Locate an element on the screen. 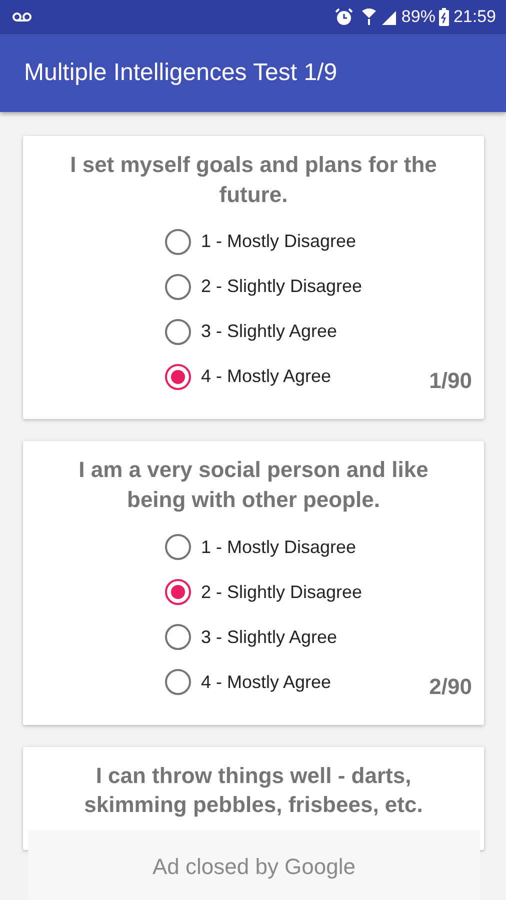  ad-closed-text: Ad closed by Google is located at coordinates (254, 866).